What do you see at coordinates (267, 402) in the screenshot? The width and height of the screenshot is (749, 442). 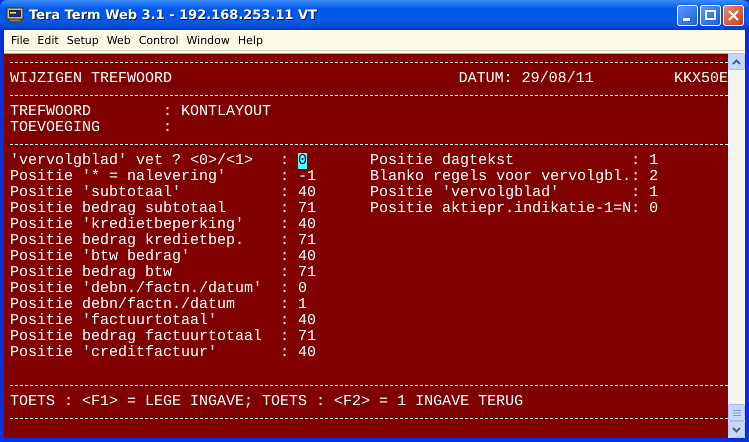 I see `function-key-hint: TOETS : <F1> = LEGE INGAVE; TOETS : <F2> = 1 INGAVE TERUG` at bounding box center [267, 402].